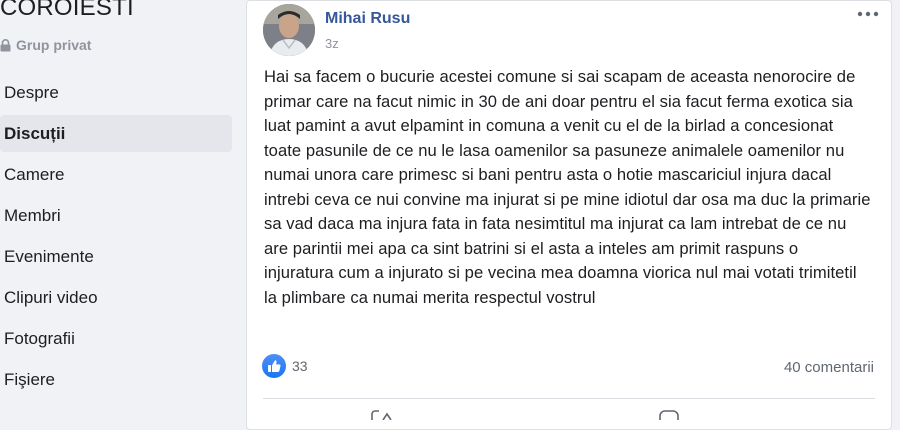 This screenshot has height=430, width=900. Describe the element at coordinates (569, 398) in the screenshot. I see `divider` at that location.